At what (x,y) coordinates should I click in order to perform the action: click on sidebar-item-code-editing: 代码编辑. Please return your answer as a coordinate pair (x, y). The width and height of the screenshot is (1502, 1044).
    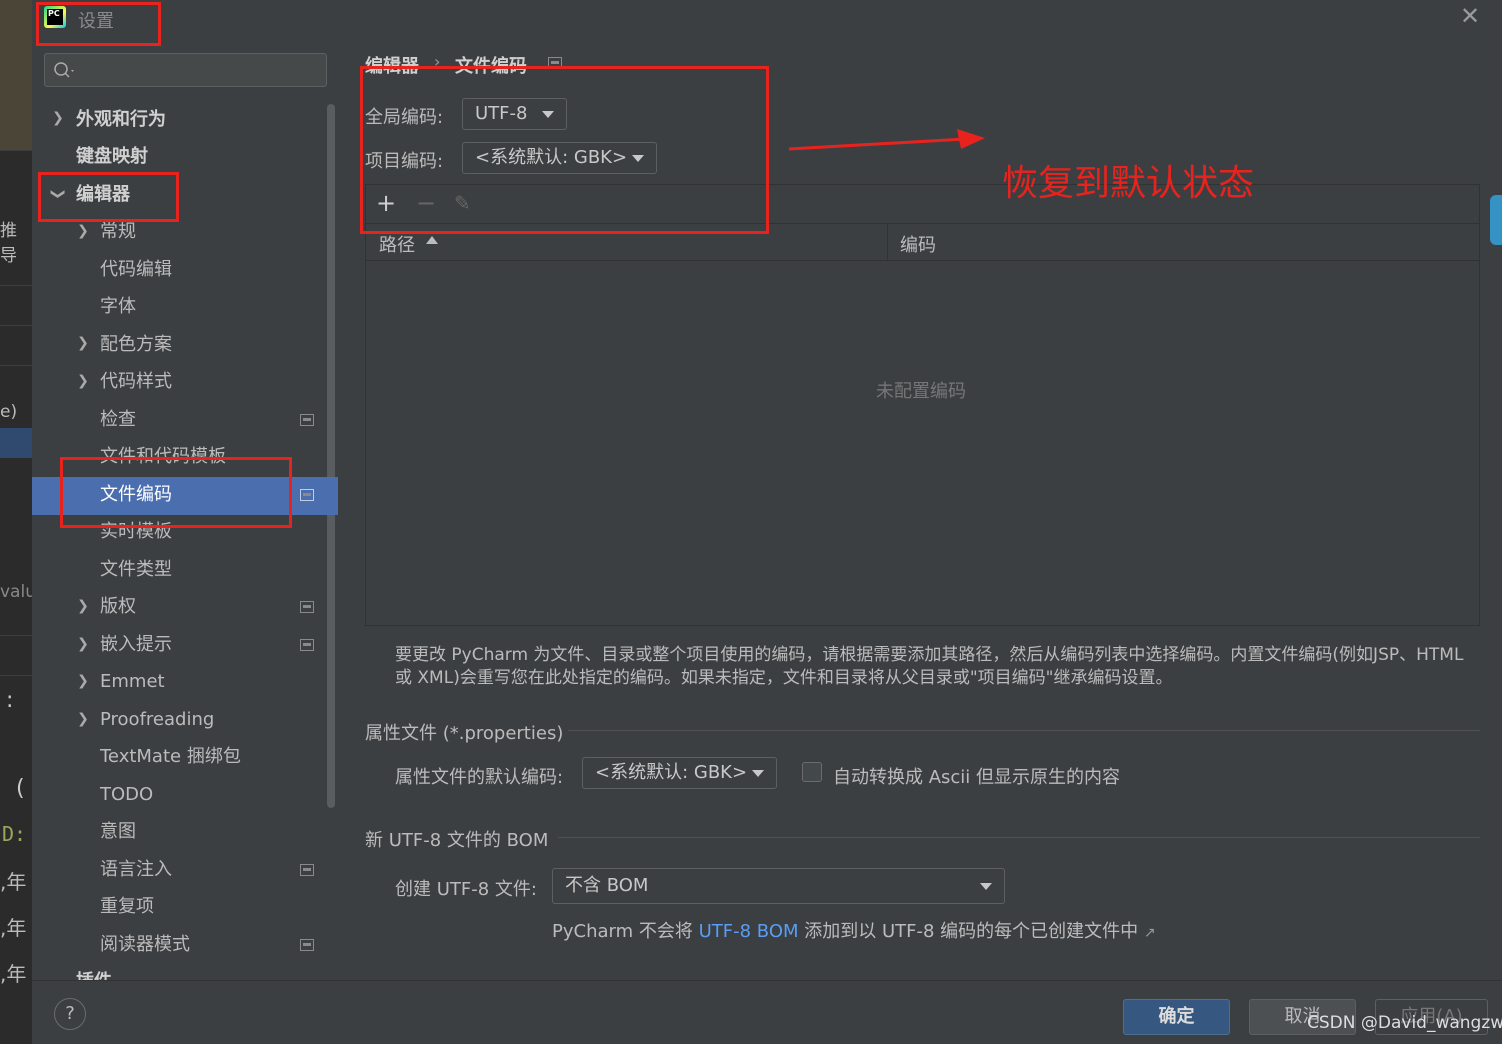
    Looking at the image, I should click on (136, 270).